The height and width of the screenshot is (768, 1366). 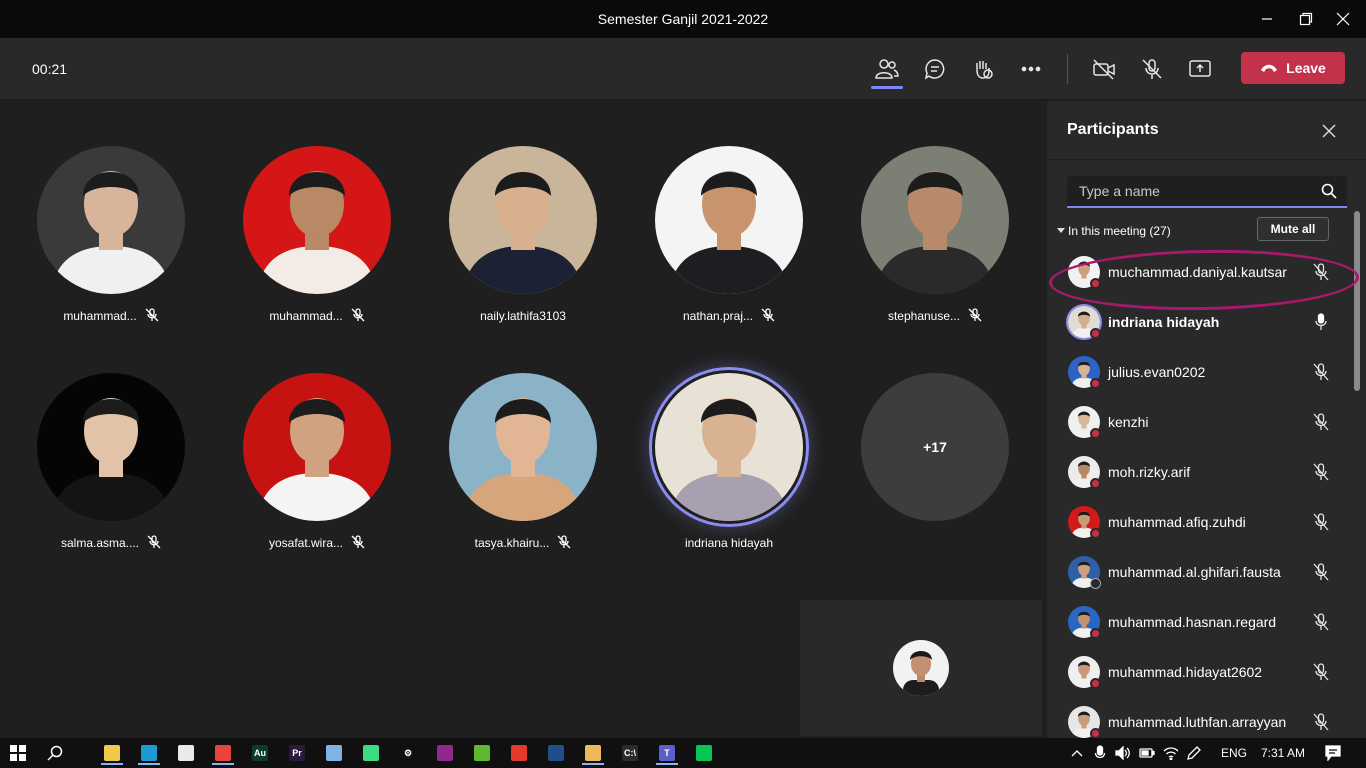 I want to click on utorrent-taskbar-button, so click(x=482, y=753).